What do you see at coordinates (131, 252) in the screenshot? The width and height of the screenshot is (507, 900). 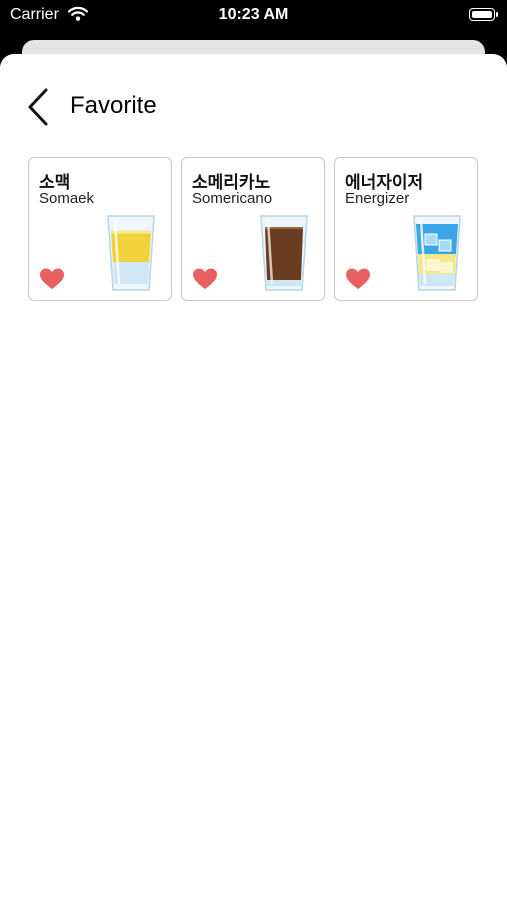 I see `beer-glass-icon` at bounding box center [131, 252].